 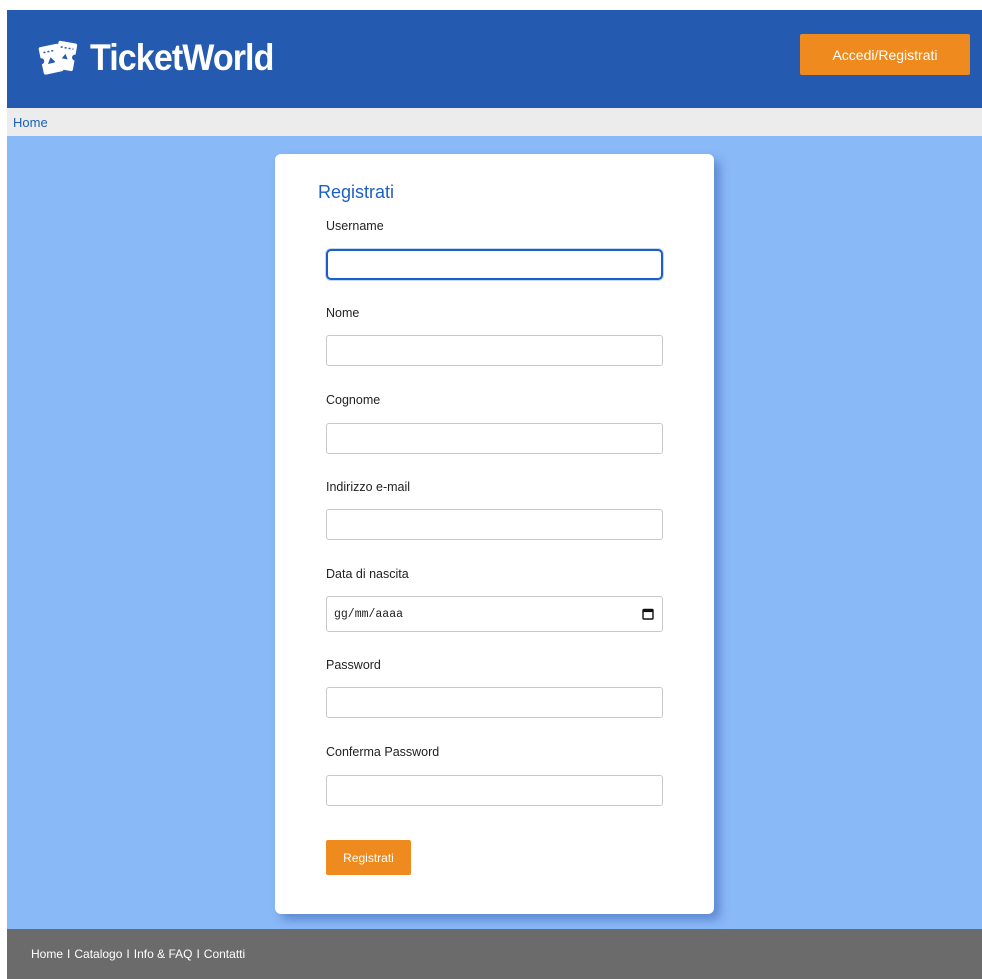 I want to click on email-input, so click(x=494, y=524).